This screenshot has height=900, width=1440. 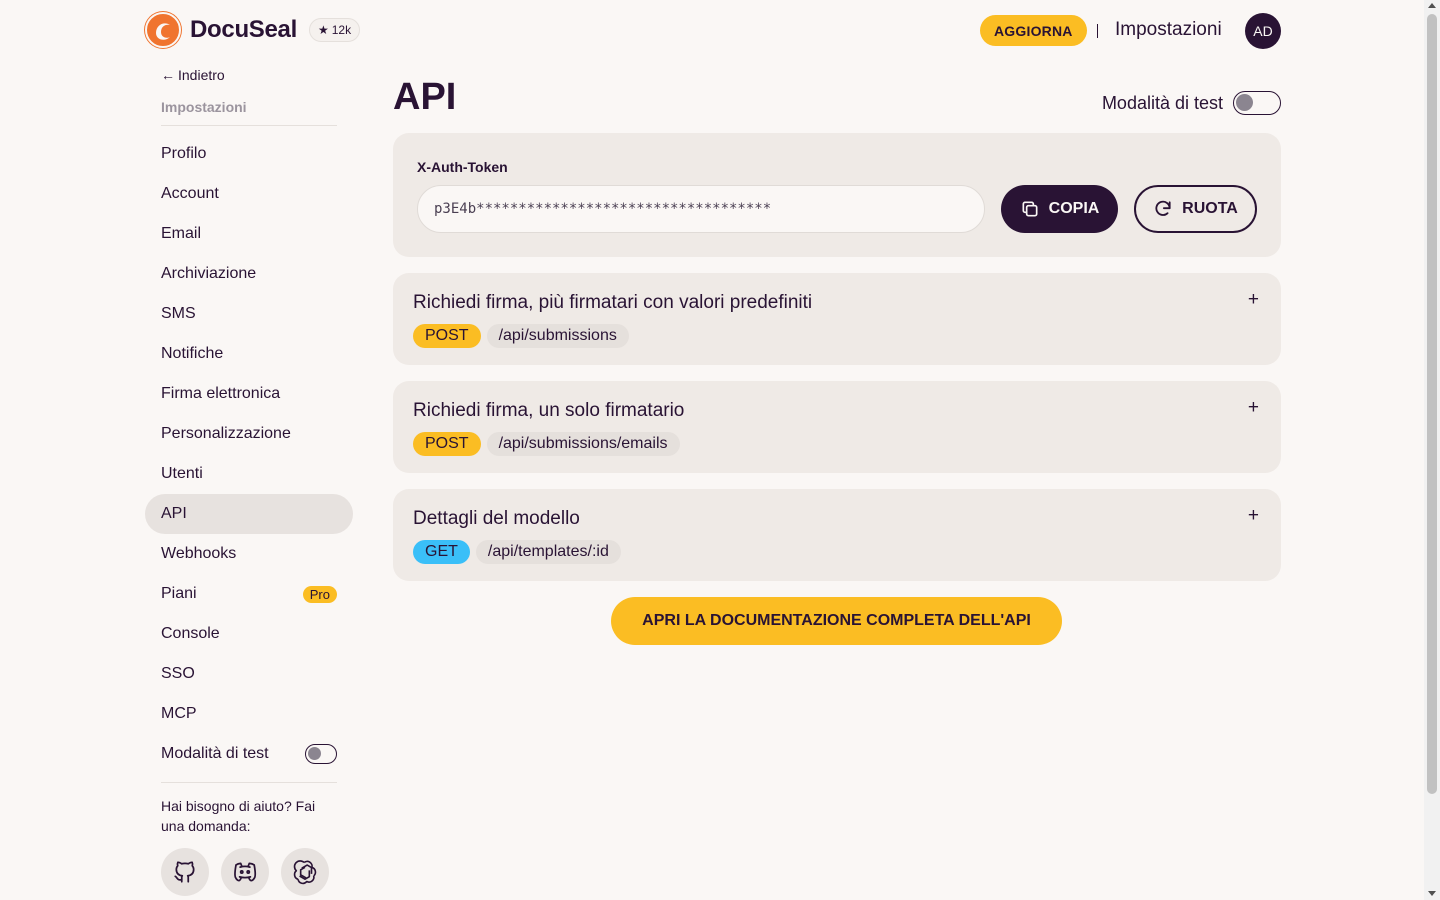 What do you see at coordinates (249, 514) in the screenshot?
I see `sidebar-item-api: API` at bounding box center [249, 514].